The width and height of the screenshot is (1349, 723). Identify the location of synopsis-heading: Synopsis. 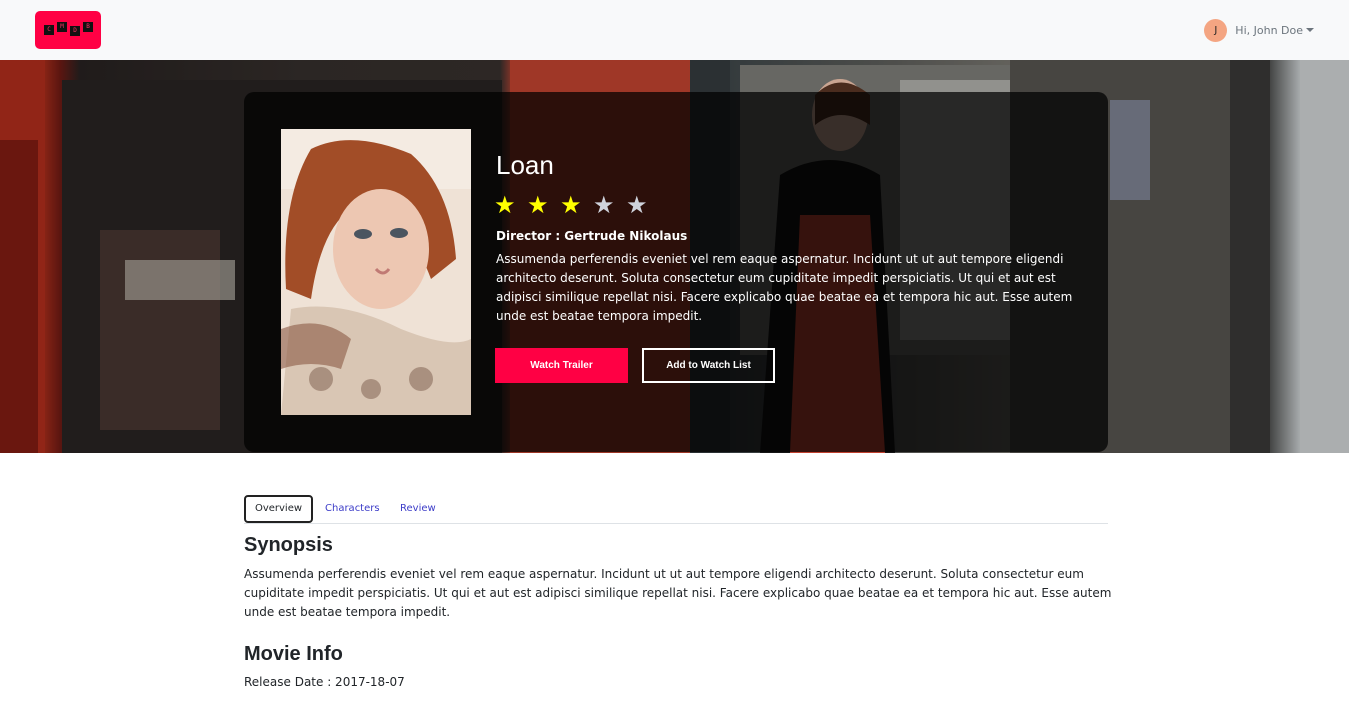
(288, 545).